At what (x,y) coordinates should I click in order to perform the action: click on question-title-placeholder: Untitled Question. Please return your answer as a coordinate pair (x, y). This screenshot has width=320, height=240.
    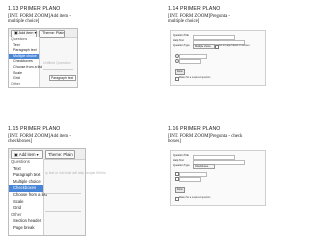
    Looking at the image, I should click on (57, 63).